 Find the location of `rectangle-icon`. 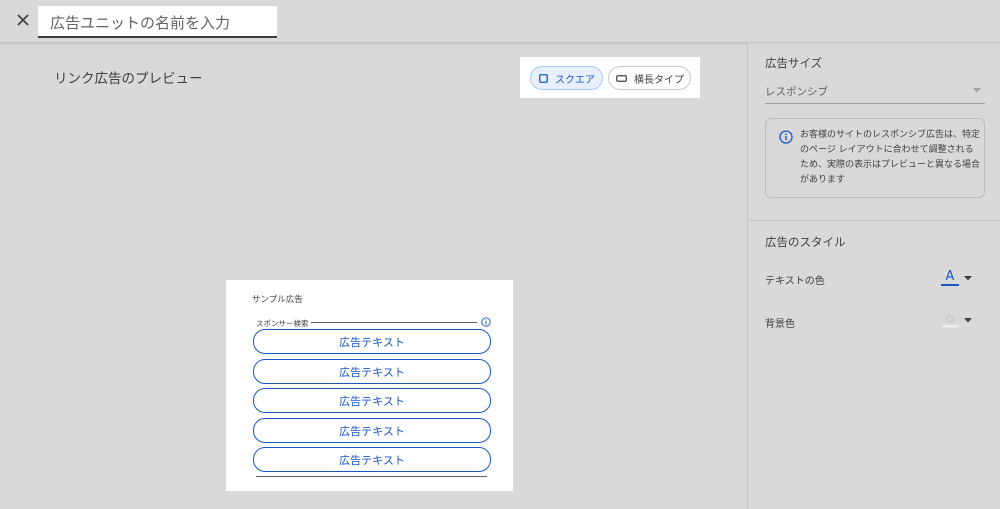

rectangle-icon is located at coordinates (621, 78).